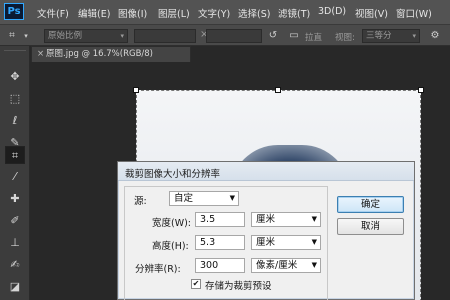 The image size is (450, 300). Describe the element at coordinates (184, 198) in the screenshot. I see `source-value: 自定` at that location.